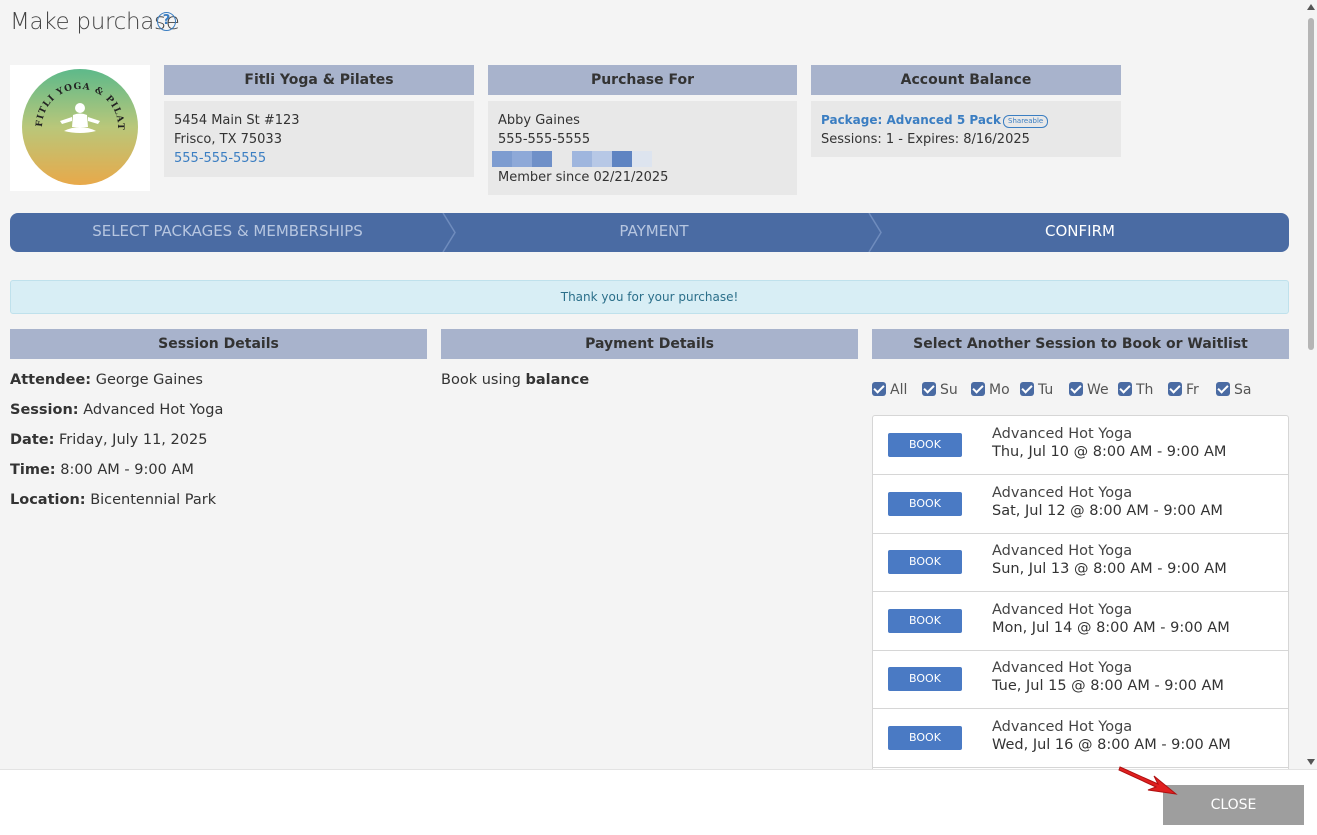 This screenshot has width=1317, height=835. Describe the element at coordinates (51, 380) in the screenshot. I see `attendee-label: Attendee:` at that location.